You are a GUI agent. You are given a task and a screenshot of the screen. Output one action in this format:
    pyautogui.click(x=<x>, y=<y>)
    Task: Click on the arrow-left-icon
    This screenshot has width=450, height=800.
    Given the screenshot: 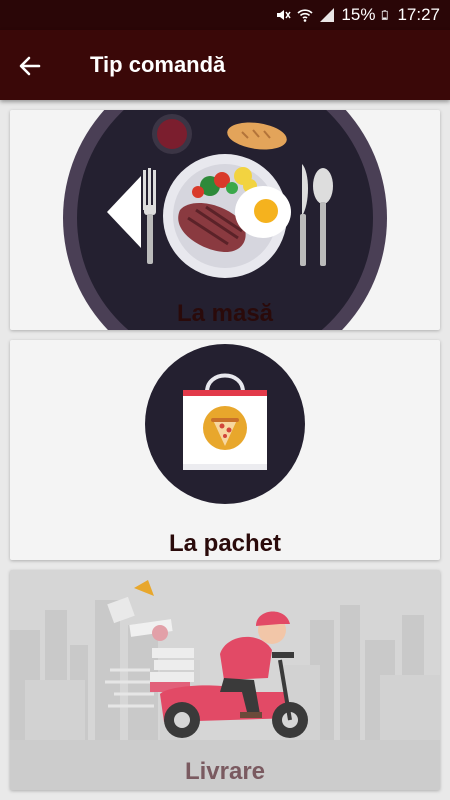 What is the action you would take?
    pyautogui.click(x=30, y=66)
    